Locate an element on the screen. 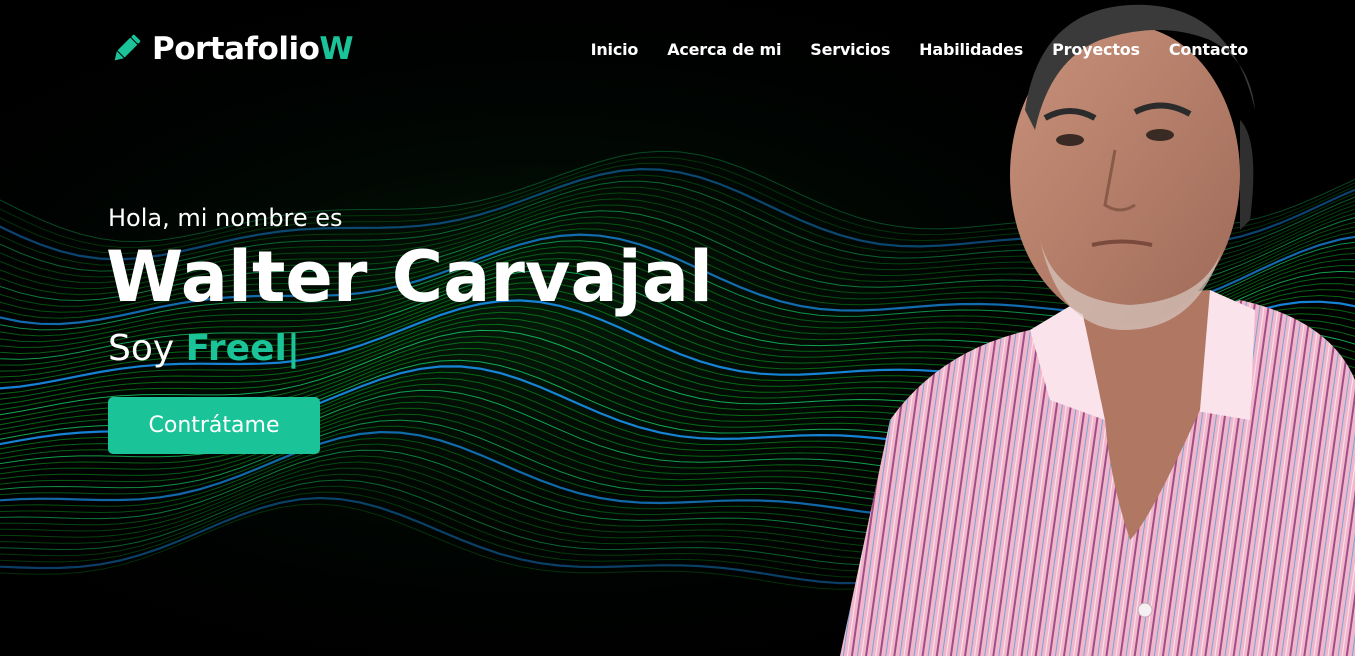  nav-link-habilidades: Habilidades is located at coordinates (971, 49).